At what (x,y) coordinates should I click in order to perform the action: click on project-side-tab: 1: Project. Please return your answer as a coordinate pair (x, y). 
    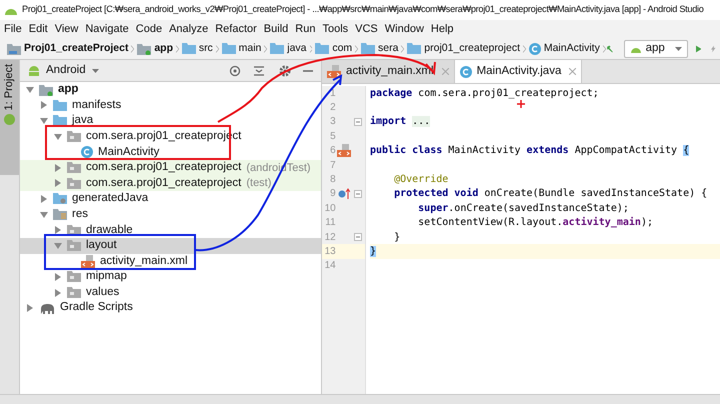
    Looking at the image, I should click on (9, 117).